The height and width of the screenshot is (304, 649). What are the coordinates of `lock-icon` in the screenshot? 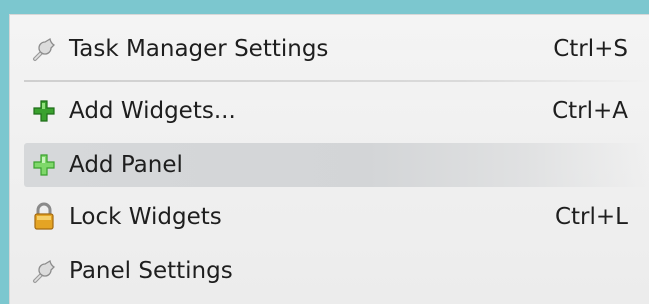 It's located at (44, 217).